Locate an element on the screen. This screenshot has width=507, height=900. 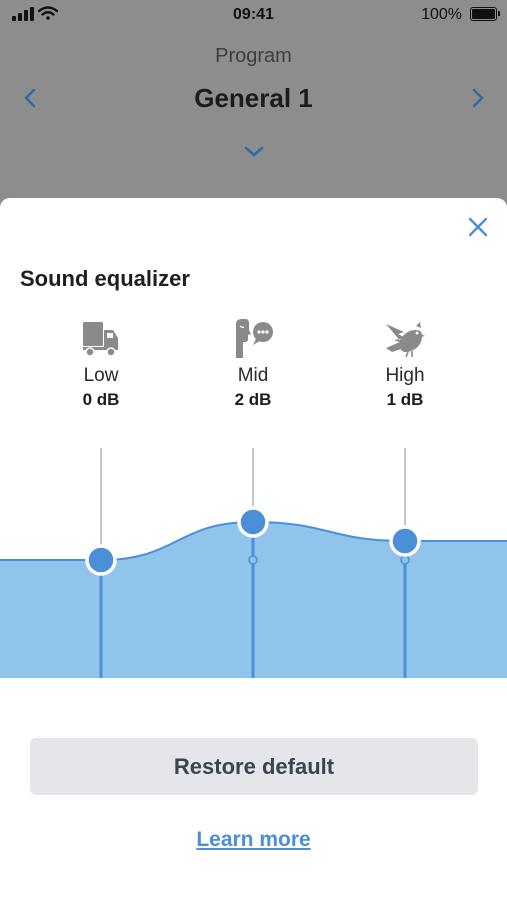
battery-percentage: 100% is located at coordinates (441, 14).